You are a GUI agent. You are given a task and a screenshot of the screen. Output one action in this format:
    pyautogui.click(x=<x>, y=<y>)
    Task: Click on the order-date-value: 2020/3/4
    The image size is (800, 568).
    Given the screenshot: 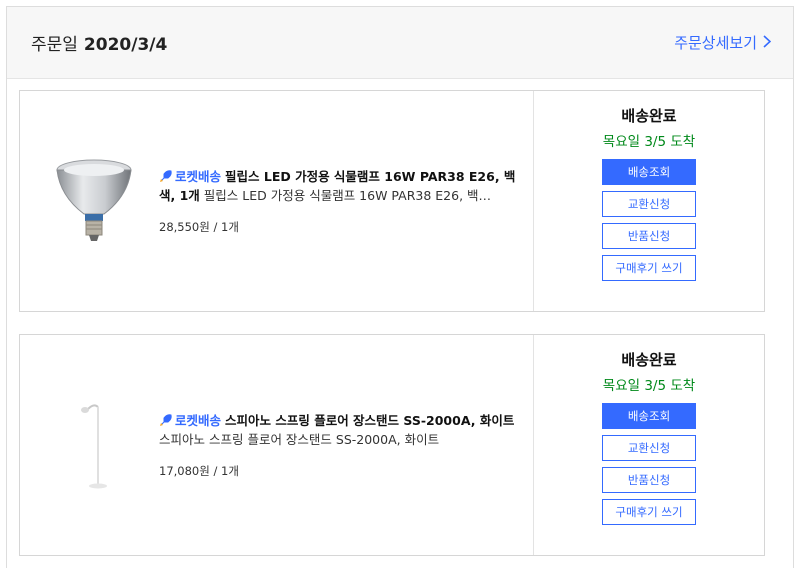 What is the action you would take?
    pyautogui.click(x=125, y=45)
    